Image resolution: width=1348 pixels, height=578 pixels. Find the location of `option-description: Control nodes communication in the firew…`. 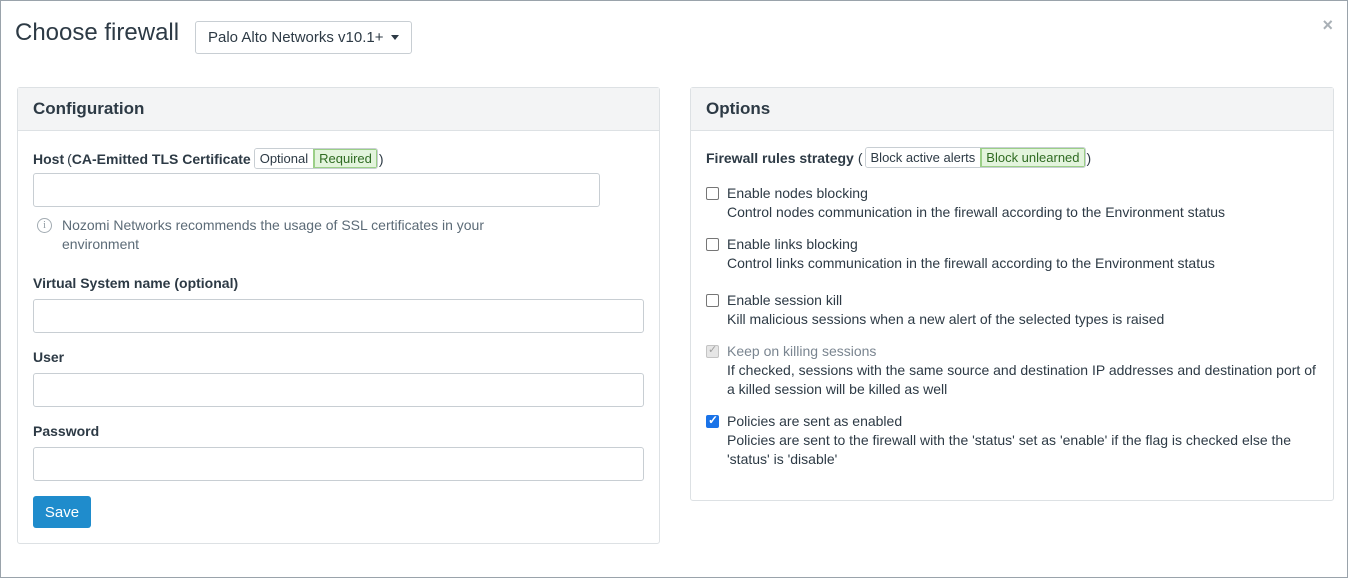

option-description: Control nodes communication in the firew… is located at coordinates (976, 212).